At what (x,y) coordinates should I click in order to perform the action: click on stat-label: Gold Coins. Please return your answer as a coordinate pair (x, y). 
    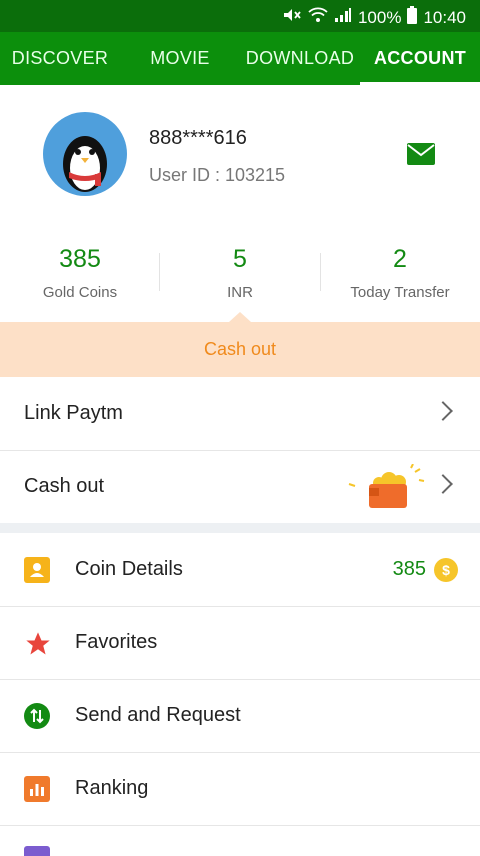
    Looking at the image, I should click on (80, 292).